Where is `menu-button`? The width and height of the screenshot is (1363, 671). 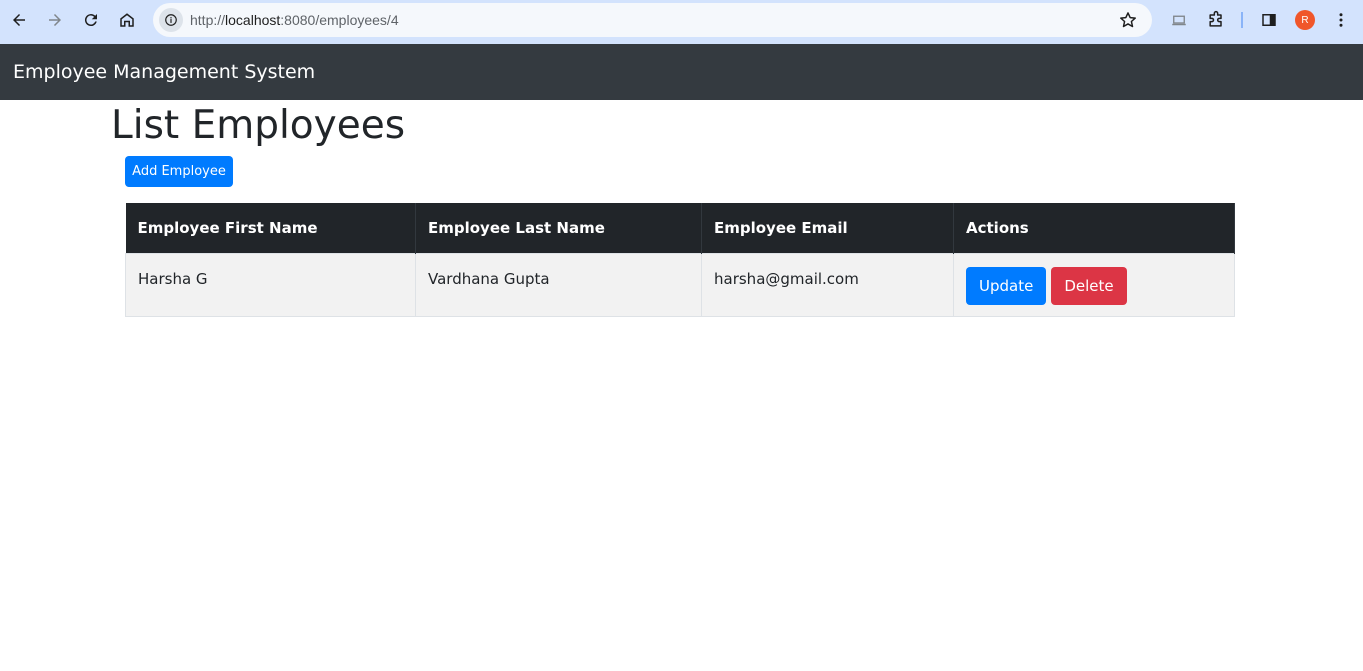
menu-button is located at coordinates (1341, 20).